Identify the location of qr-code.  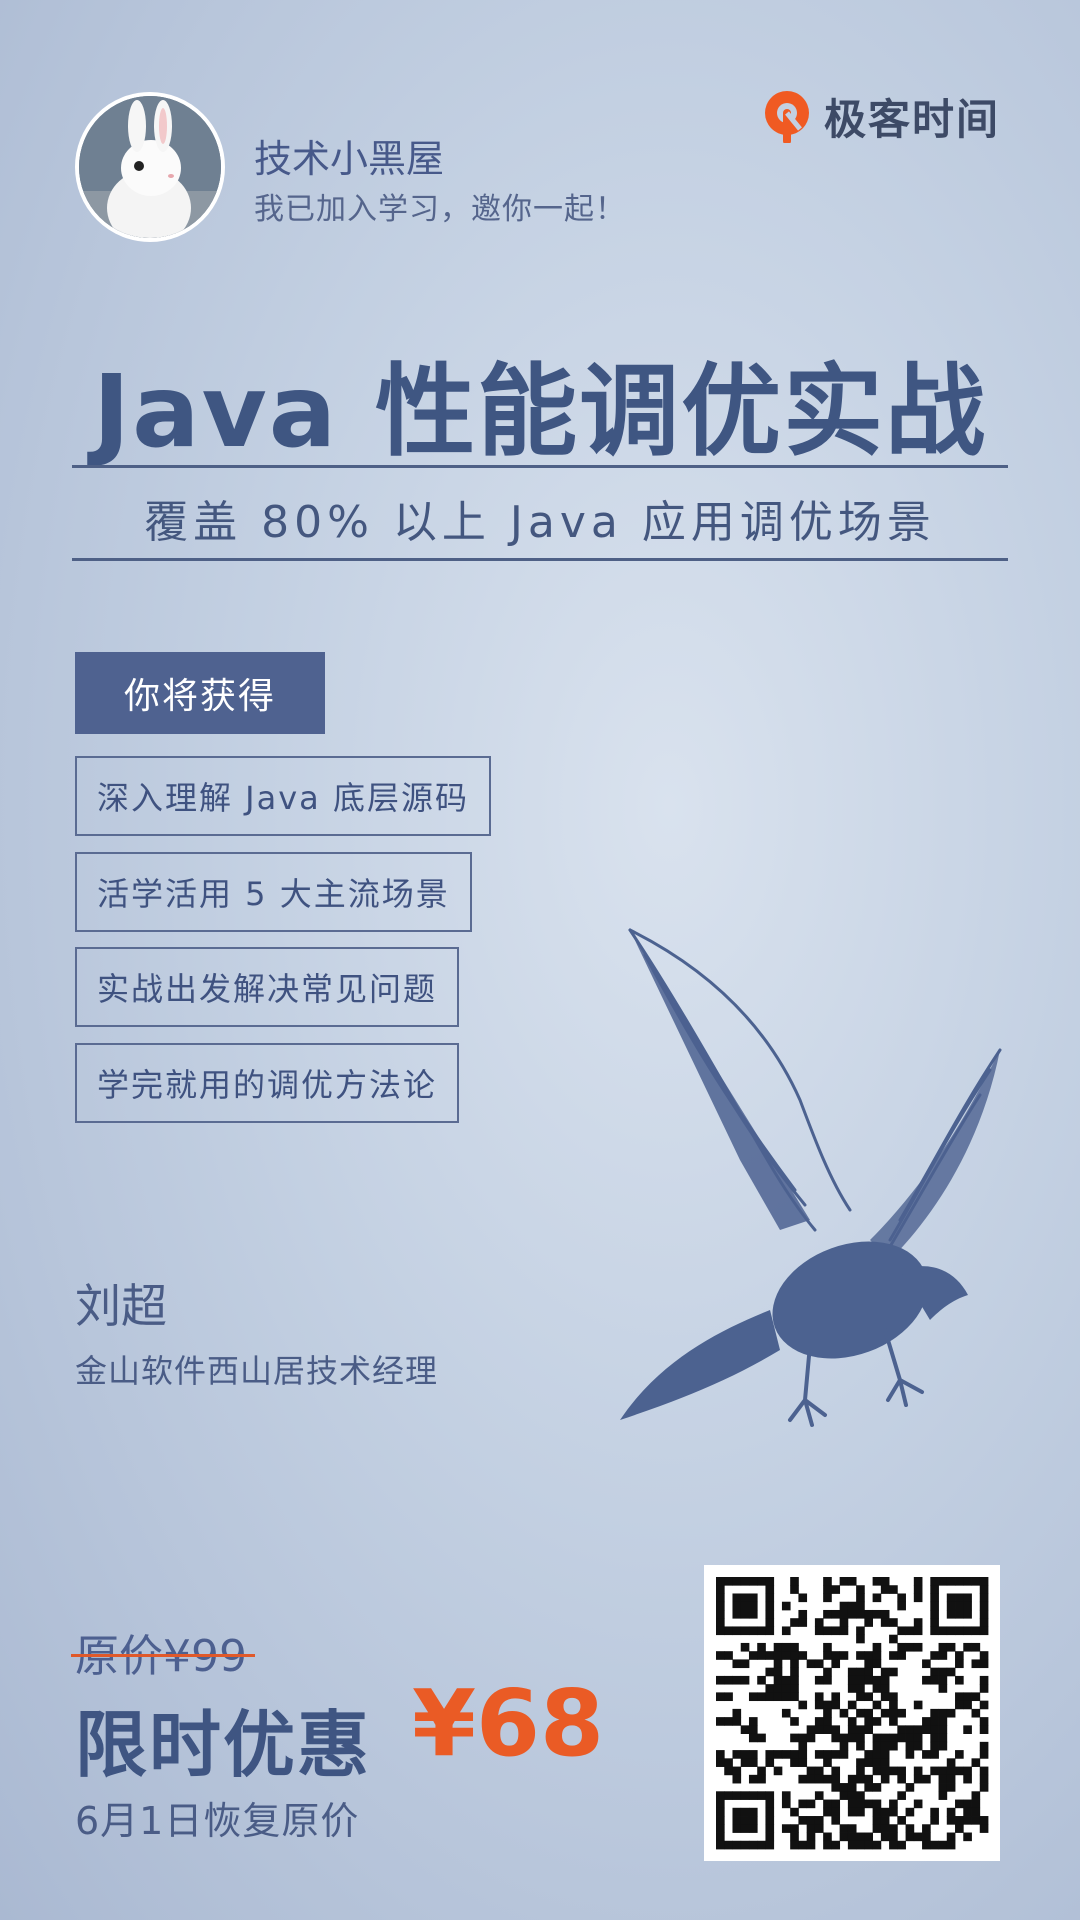
(852, 1713).